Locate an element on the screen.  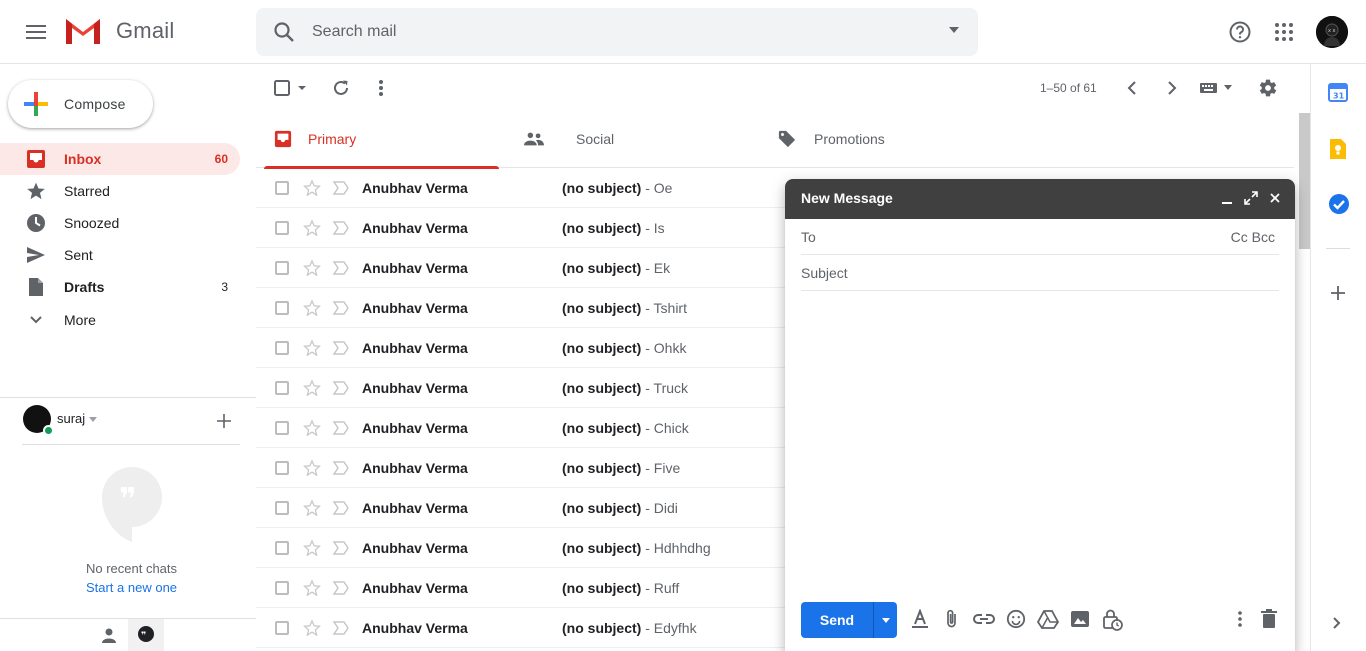
nav-item-more: More is located at coordinates (120, 320).